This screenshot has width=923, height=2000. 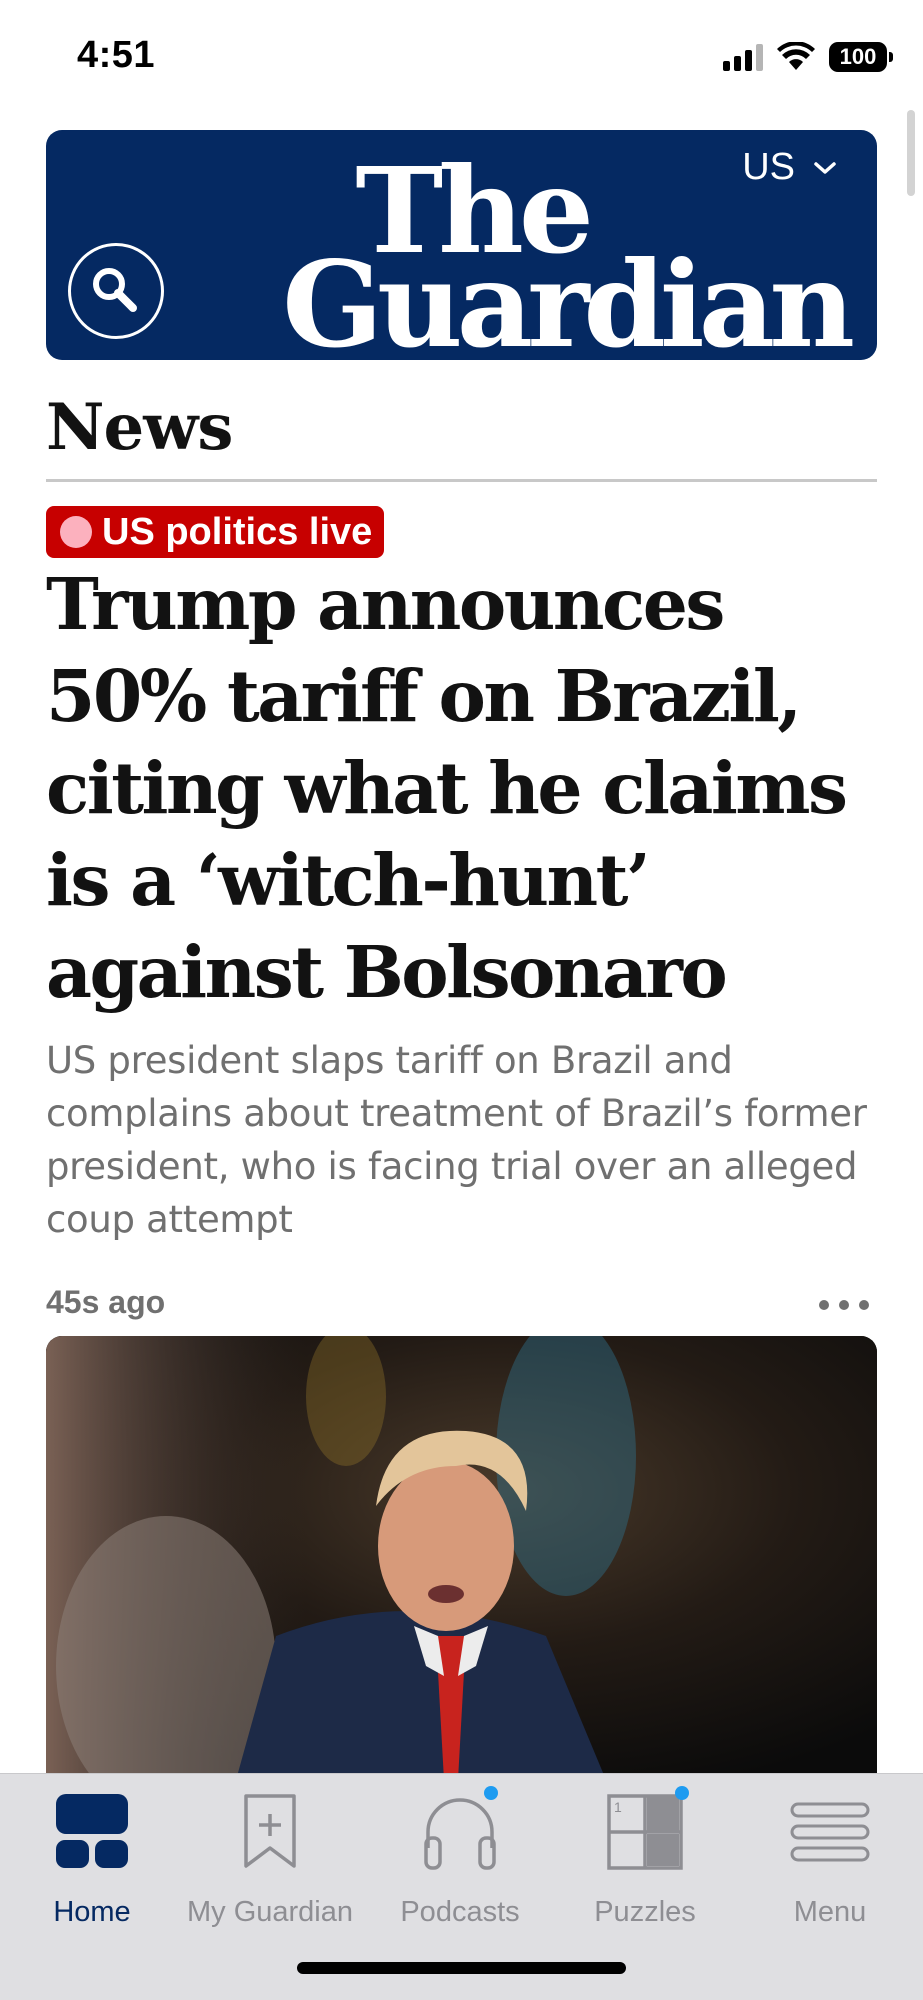 I want to click on tab-home: Home, so click(x=92, y=1867).